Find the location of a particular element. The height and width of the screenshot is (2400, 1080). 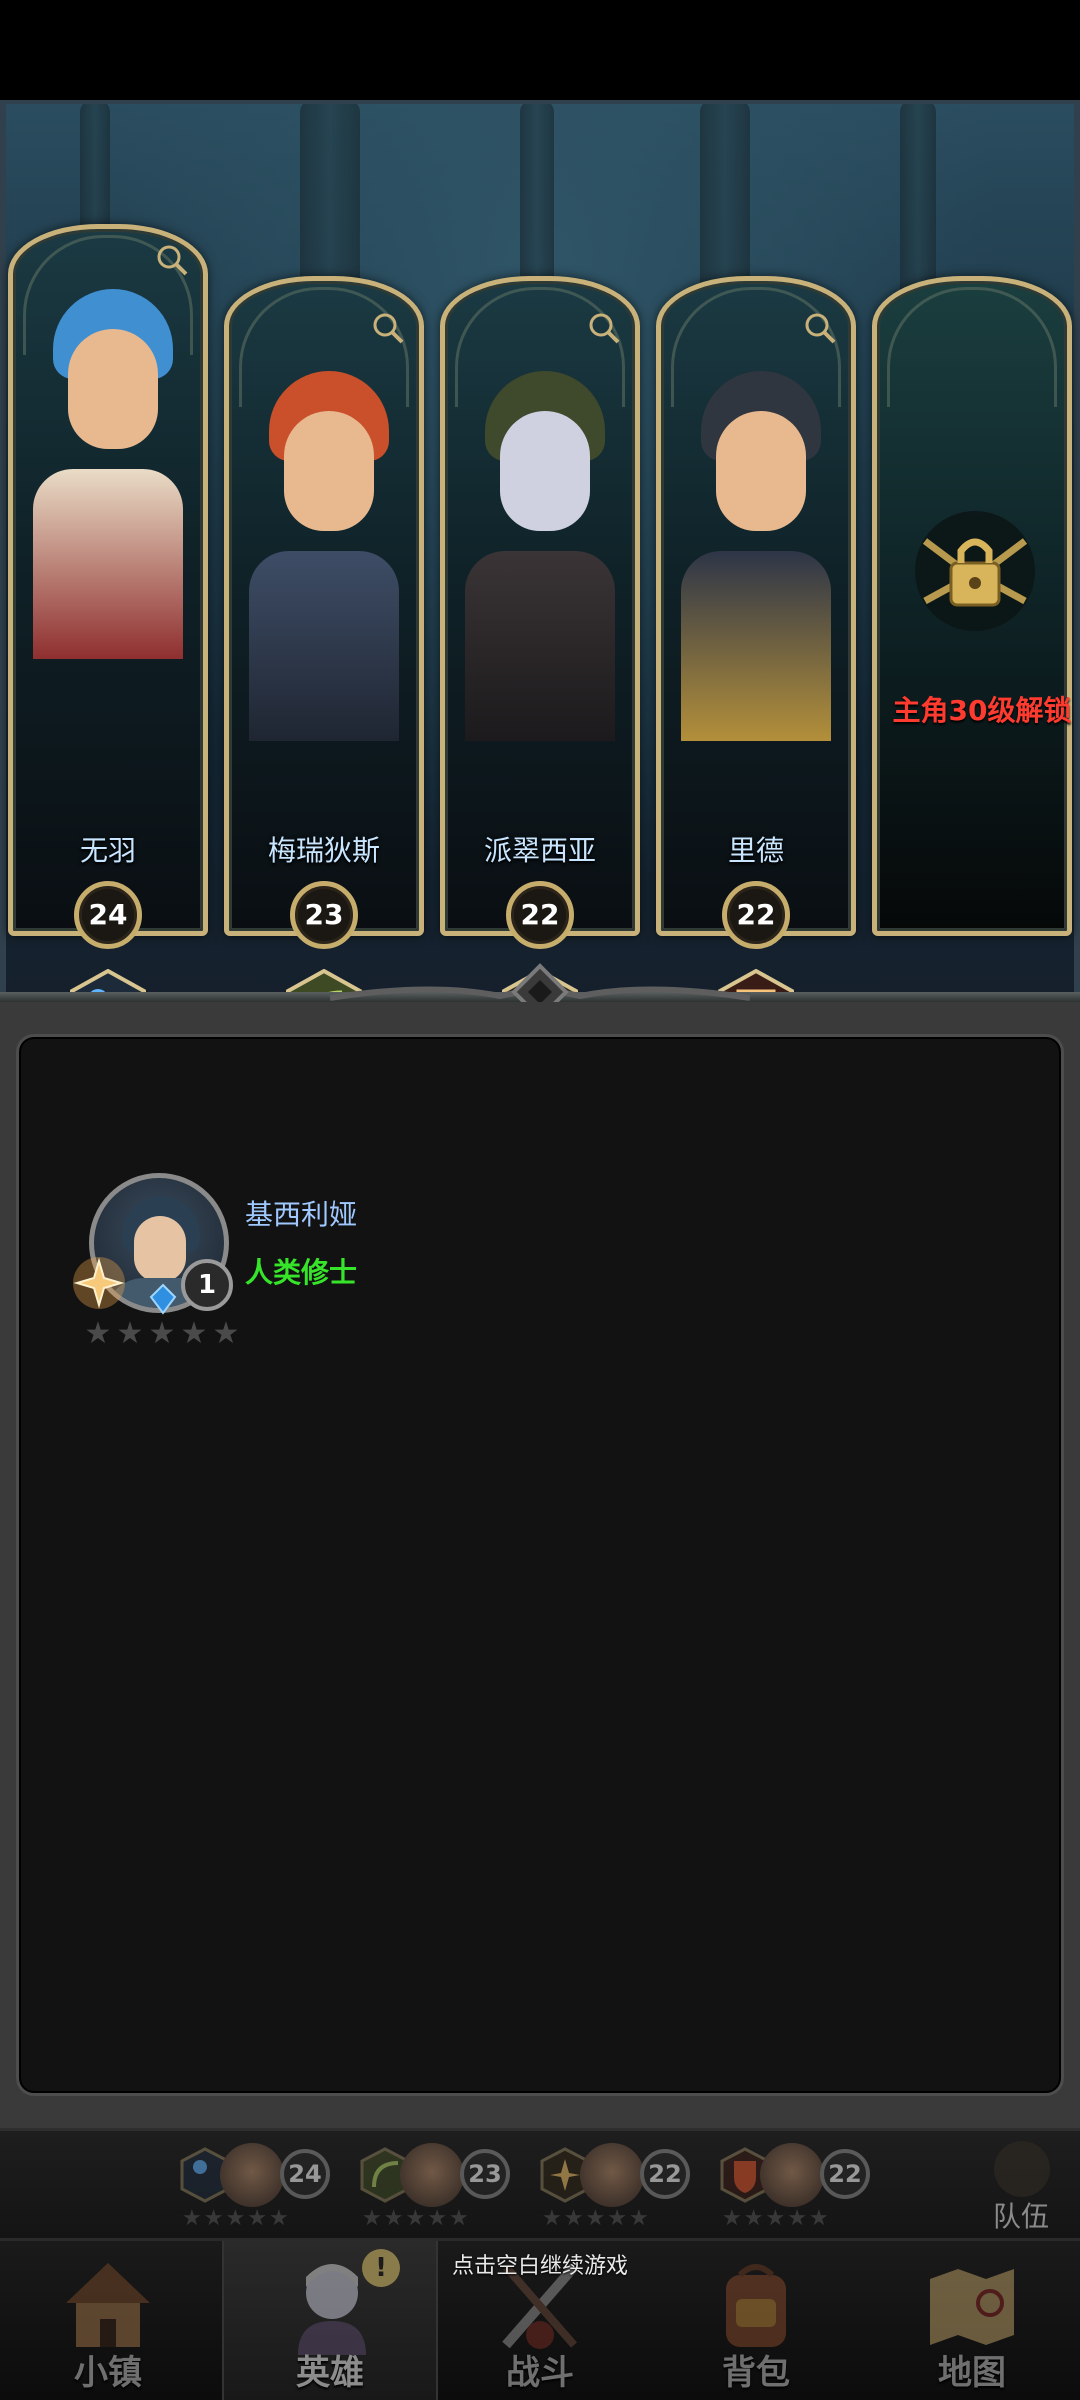

avatar-face is located at coordinates (160, 1249).